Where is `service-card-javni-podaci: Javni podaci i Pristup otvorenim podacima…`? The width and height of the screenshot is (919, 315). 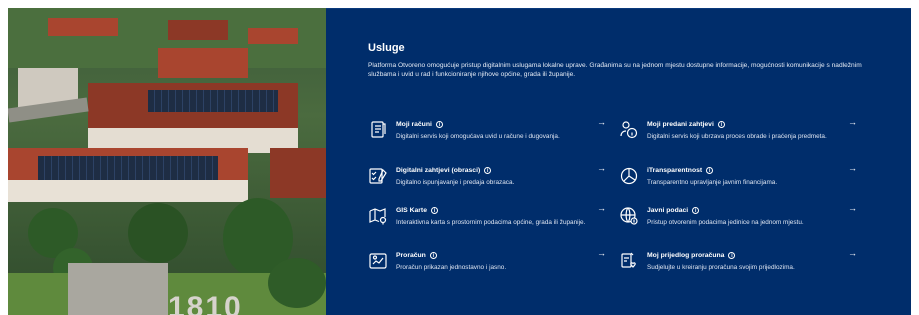 service-card-javni-podaci: Javni podaci i Pristup otvorenim podacima… is located at coordinates (741, 224).